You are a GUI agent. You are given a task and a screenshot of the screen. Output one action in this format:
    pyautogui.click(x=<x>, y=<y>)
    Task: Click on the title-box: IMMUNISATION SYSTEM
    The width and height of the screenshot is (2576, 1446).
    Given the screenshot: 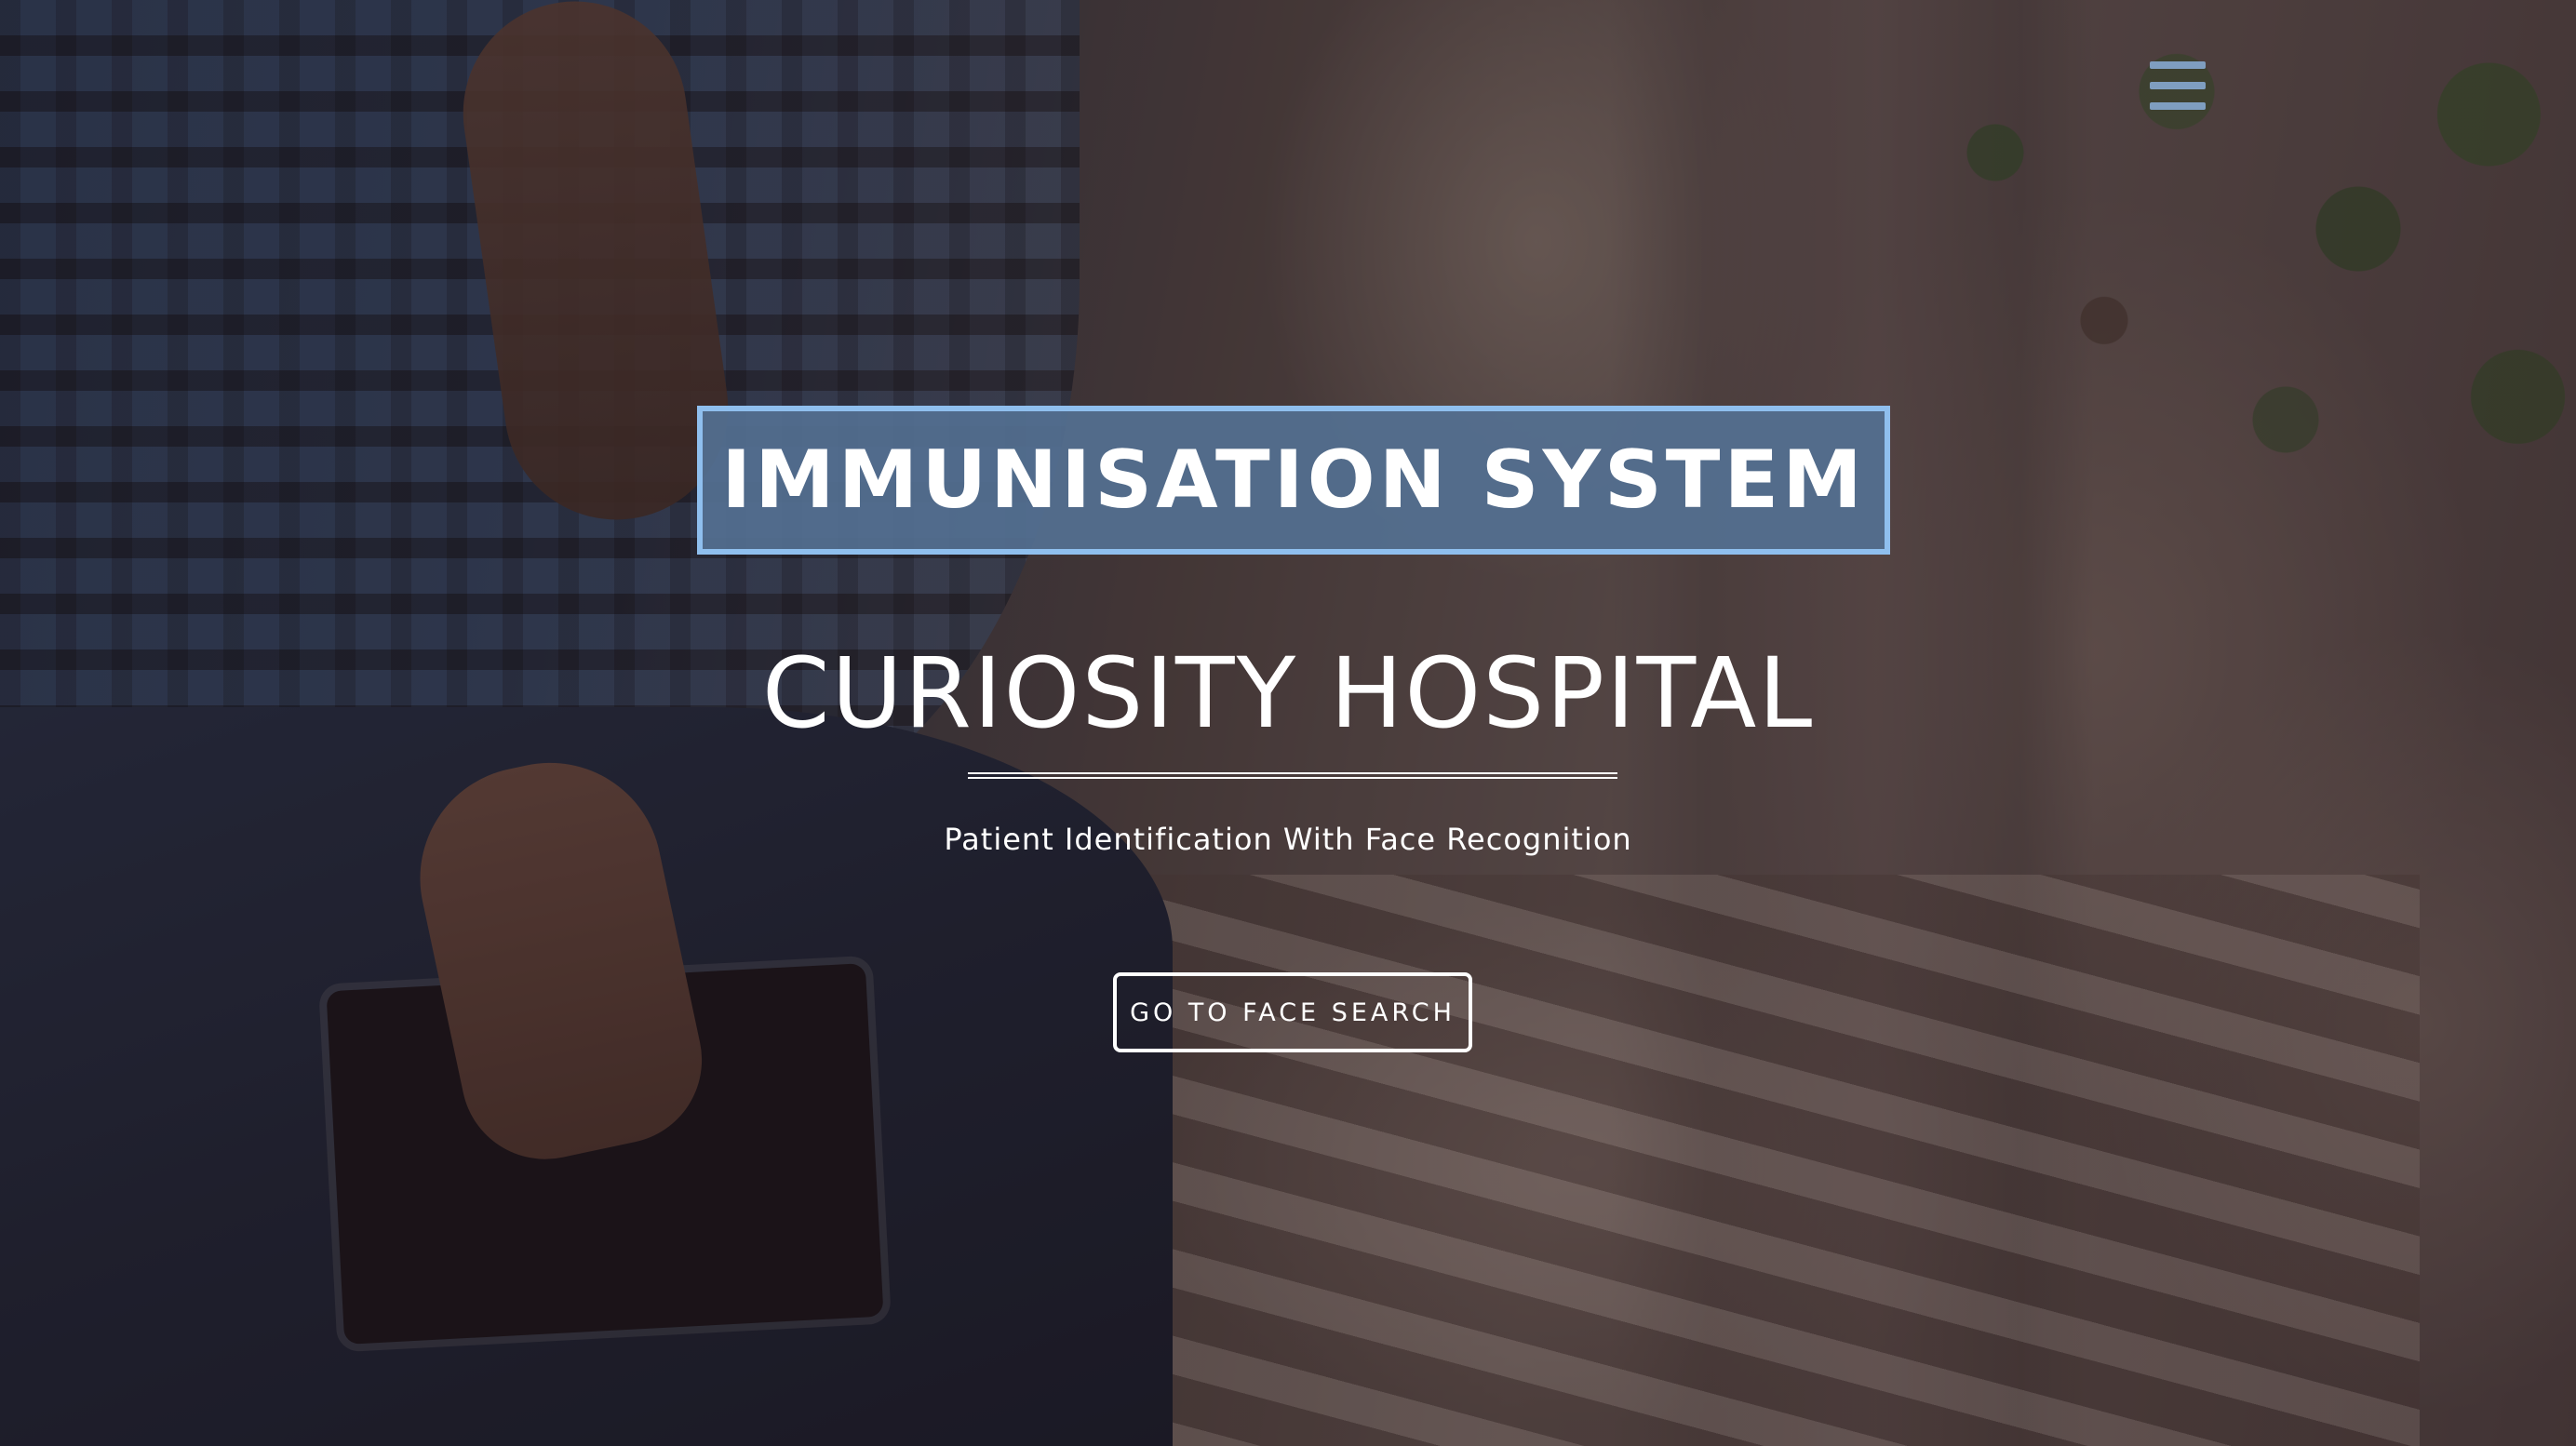 What is the action you would take?
    pyautogui.click(x=1293, y=480)
    